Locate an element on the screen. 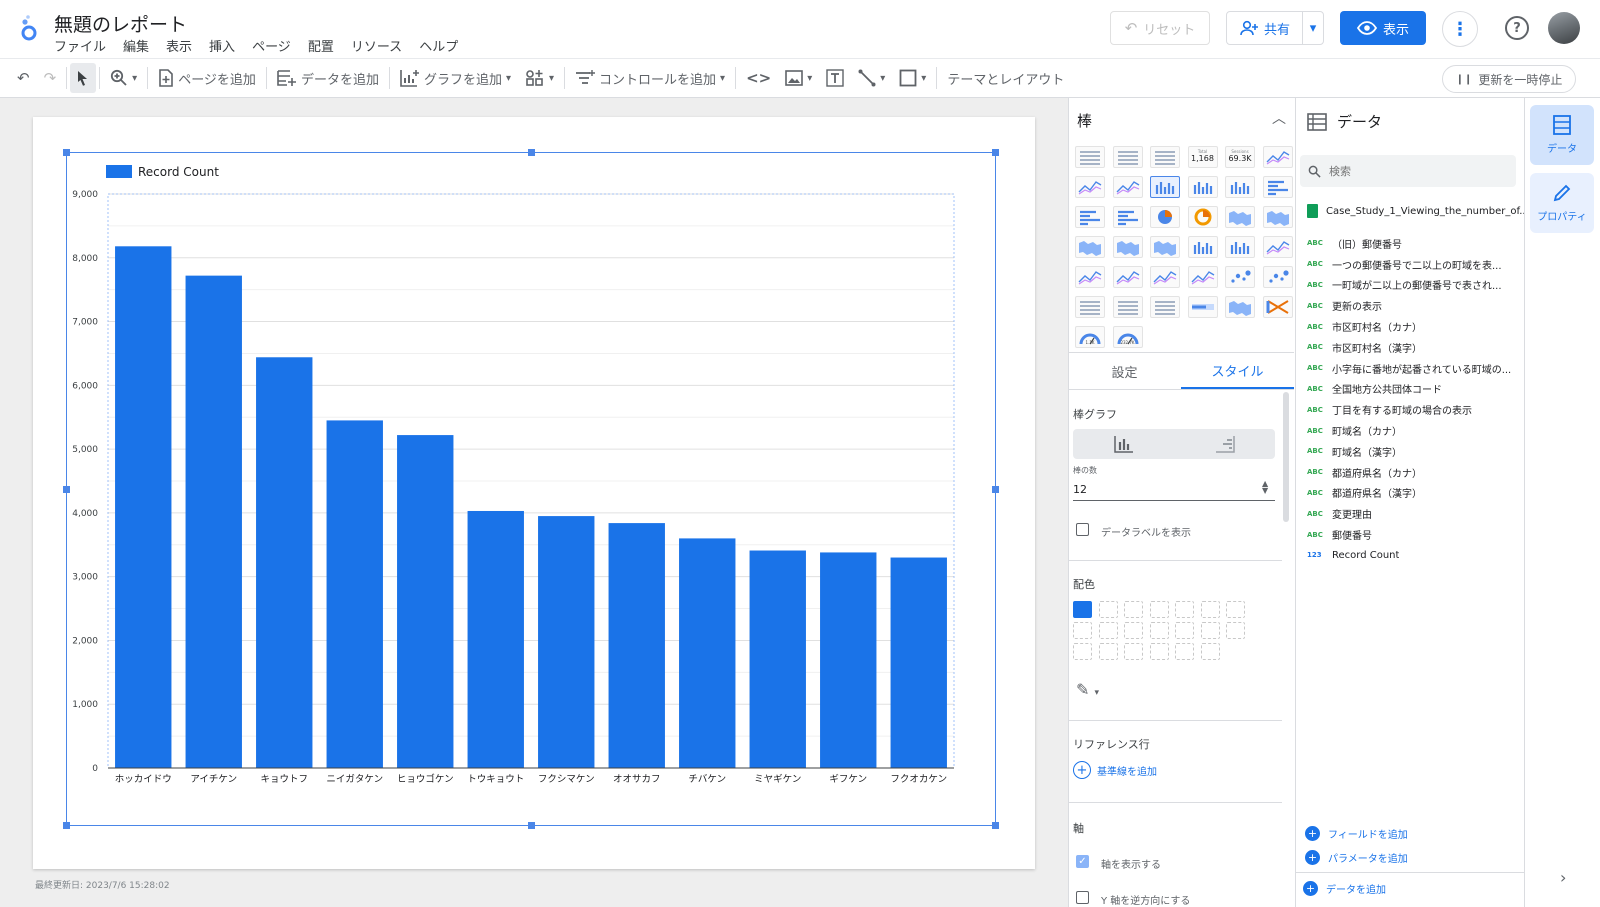  resize-handle-s is located at coordinates (531, 825).